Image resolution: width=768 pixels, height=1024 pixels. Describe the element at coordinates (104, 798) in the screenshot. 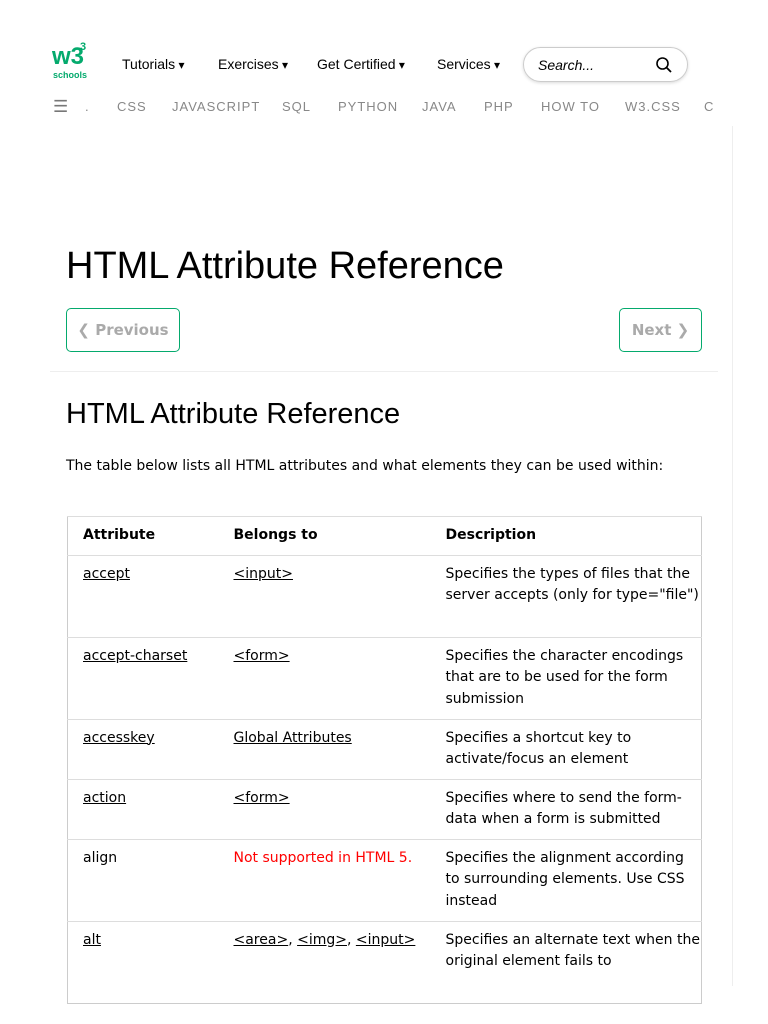

I see `attr-link: action` at that location.